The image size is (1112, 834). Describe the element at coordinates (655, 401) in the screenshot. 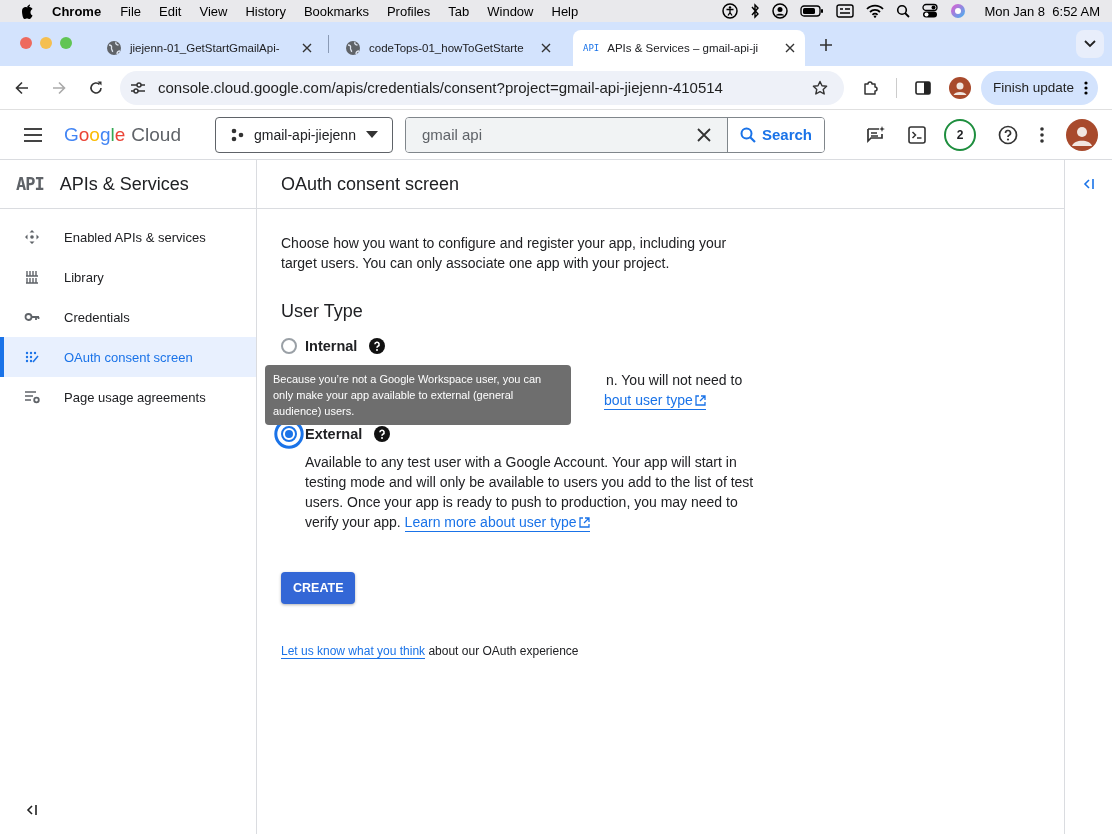

I see `learn-more-link: bout user type` at that location.